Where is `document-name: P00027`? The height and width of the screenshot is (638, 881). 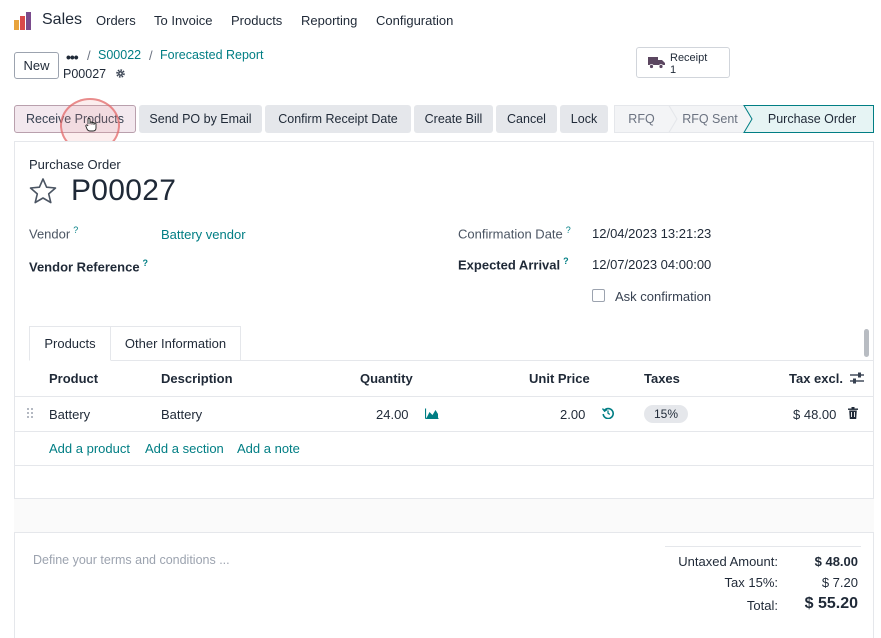 document-name: P00027 is located at coordinates (124, 190).